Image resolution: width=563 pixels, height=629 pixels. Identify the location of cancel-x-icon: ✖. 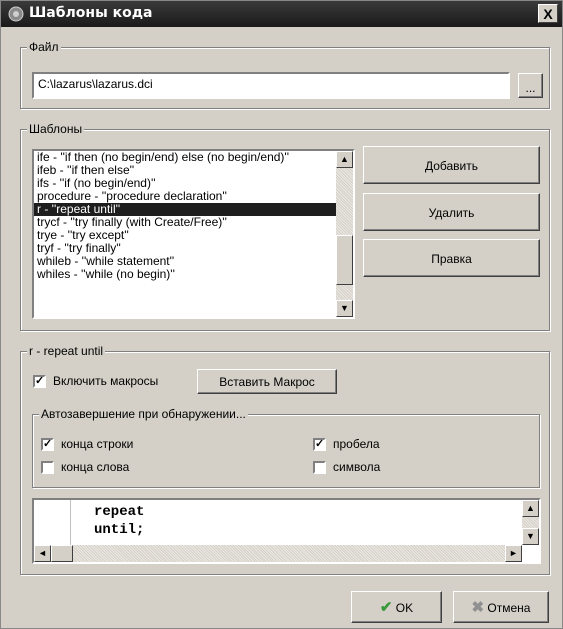
(478, 607).